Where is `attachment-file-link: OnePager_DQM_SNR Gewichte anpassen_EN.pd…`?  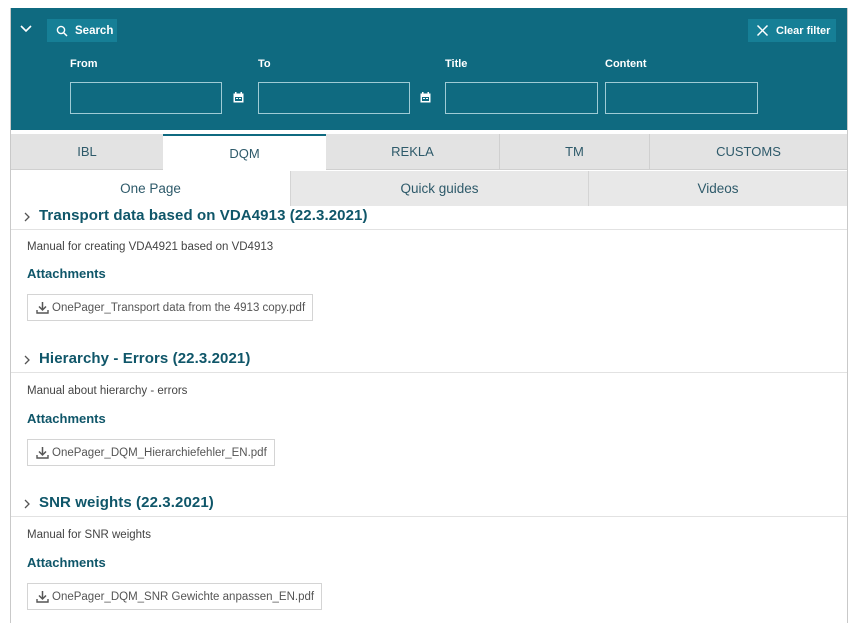
attachment-file-link: OnePager_DQM_SNR Gewichte anpassen_EN.pd… is located at coordinates (175, 596).